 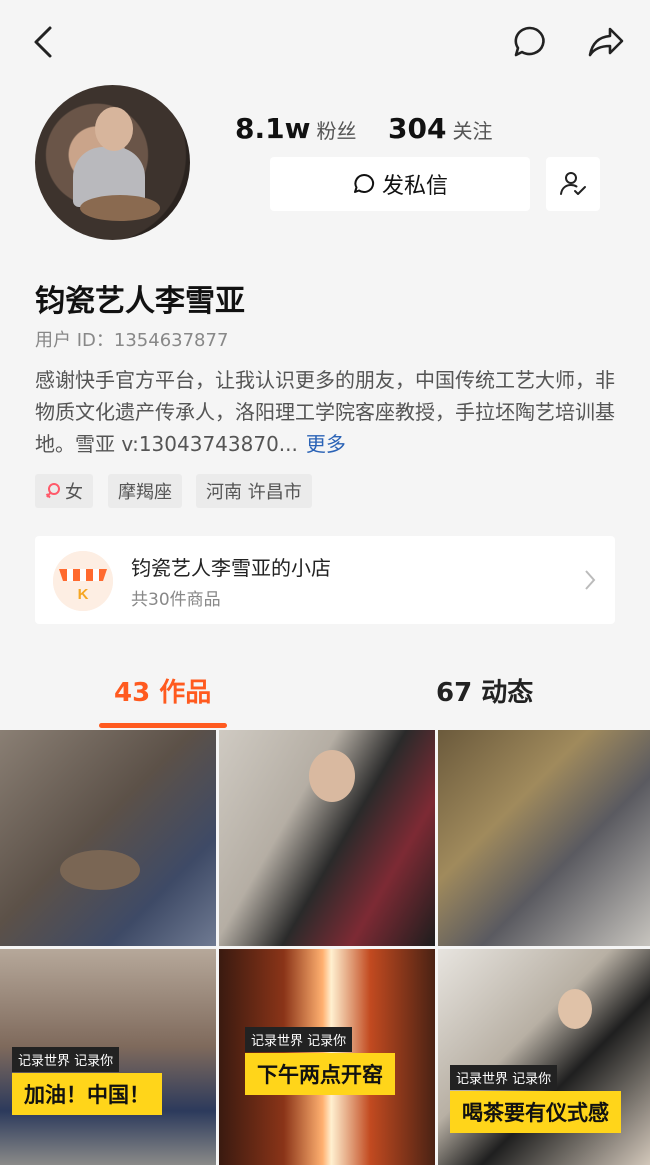 What do you see at coordinates (273, 128) in the screenshot?
I see `fans-count: 8.1w` at bounding box center [273, 128].